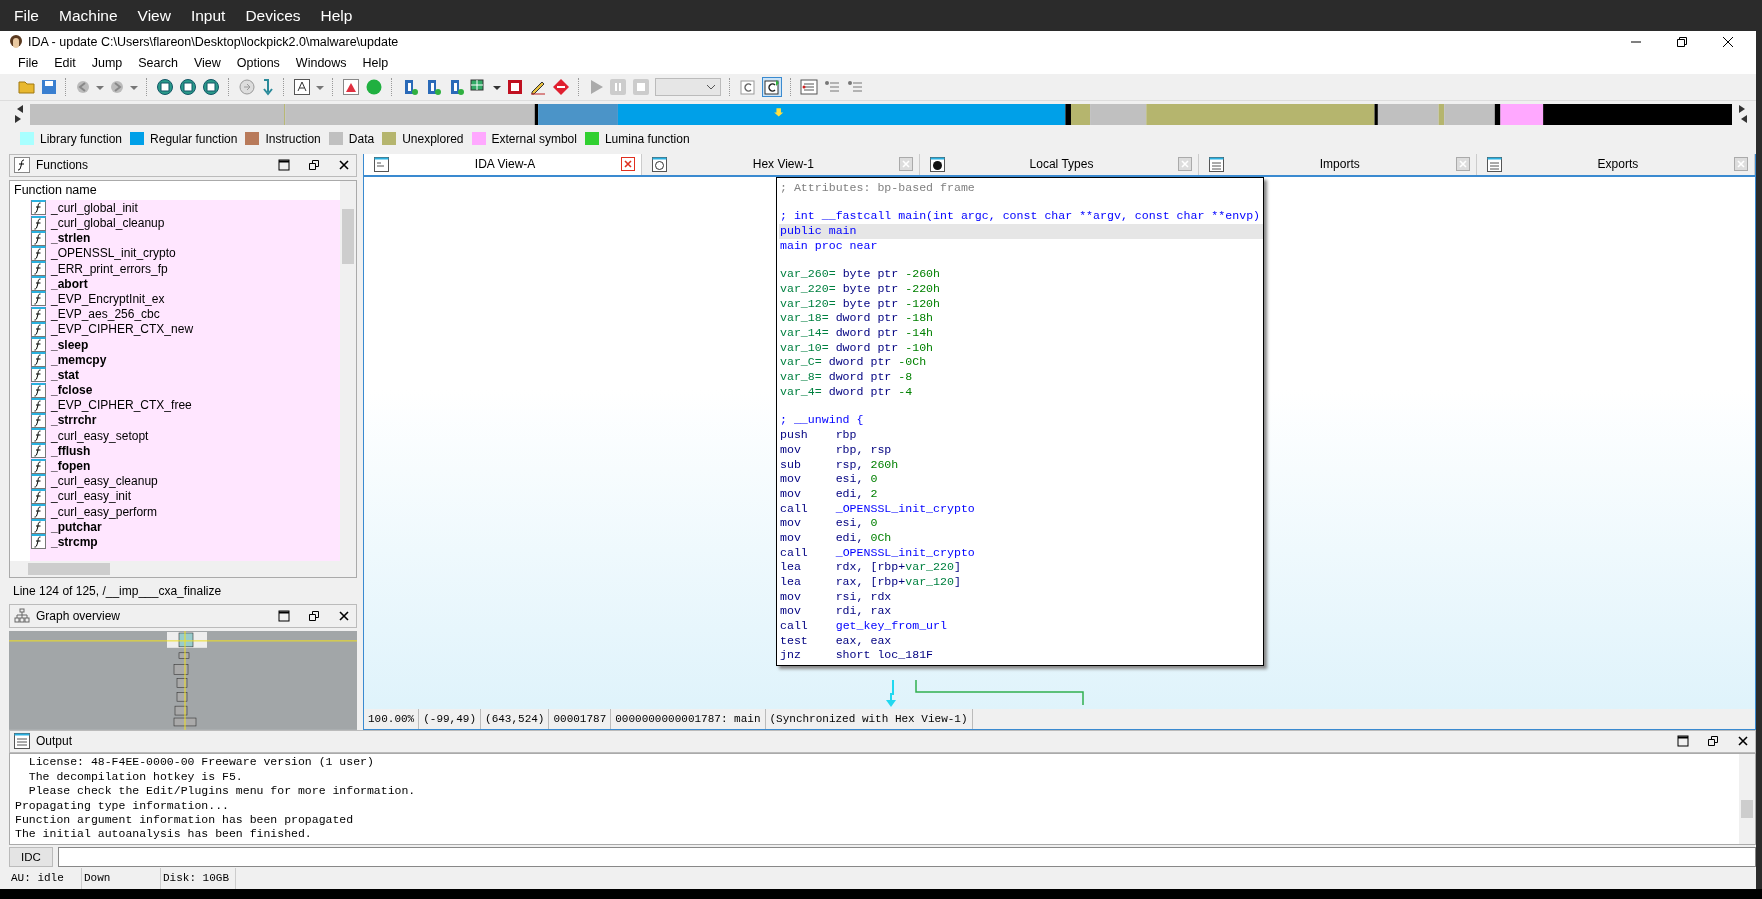 This screenshot has height=899, width=1762. Describe the element at coordinates (1021, 348) in the screenshot. I see `code-line: var_10= dword ptr -10h` at that location.